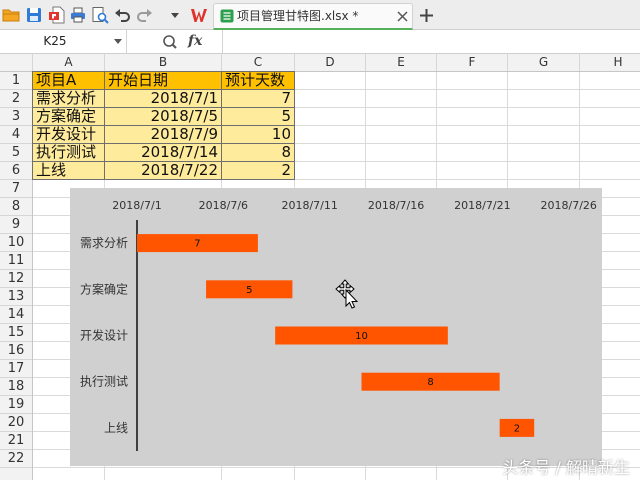  Describe the element at coordinates (69, 135) in the screenshot. I see `task-name-cell: 开发设计` at that location.